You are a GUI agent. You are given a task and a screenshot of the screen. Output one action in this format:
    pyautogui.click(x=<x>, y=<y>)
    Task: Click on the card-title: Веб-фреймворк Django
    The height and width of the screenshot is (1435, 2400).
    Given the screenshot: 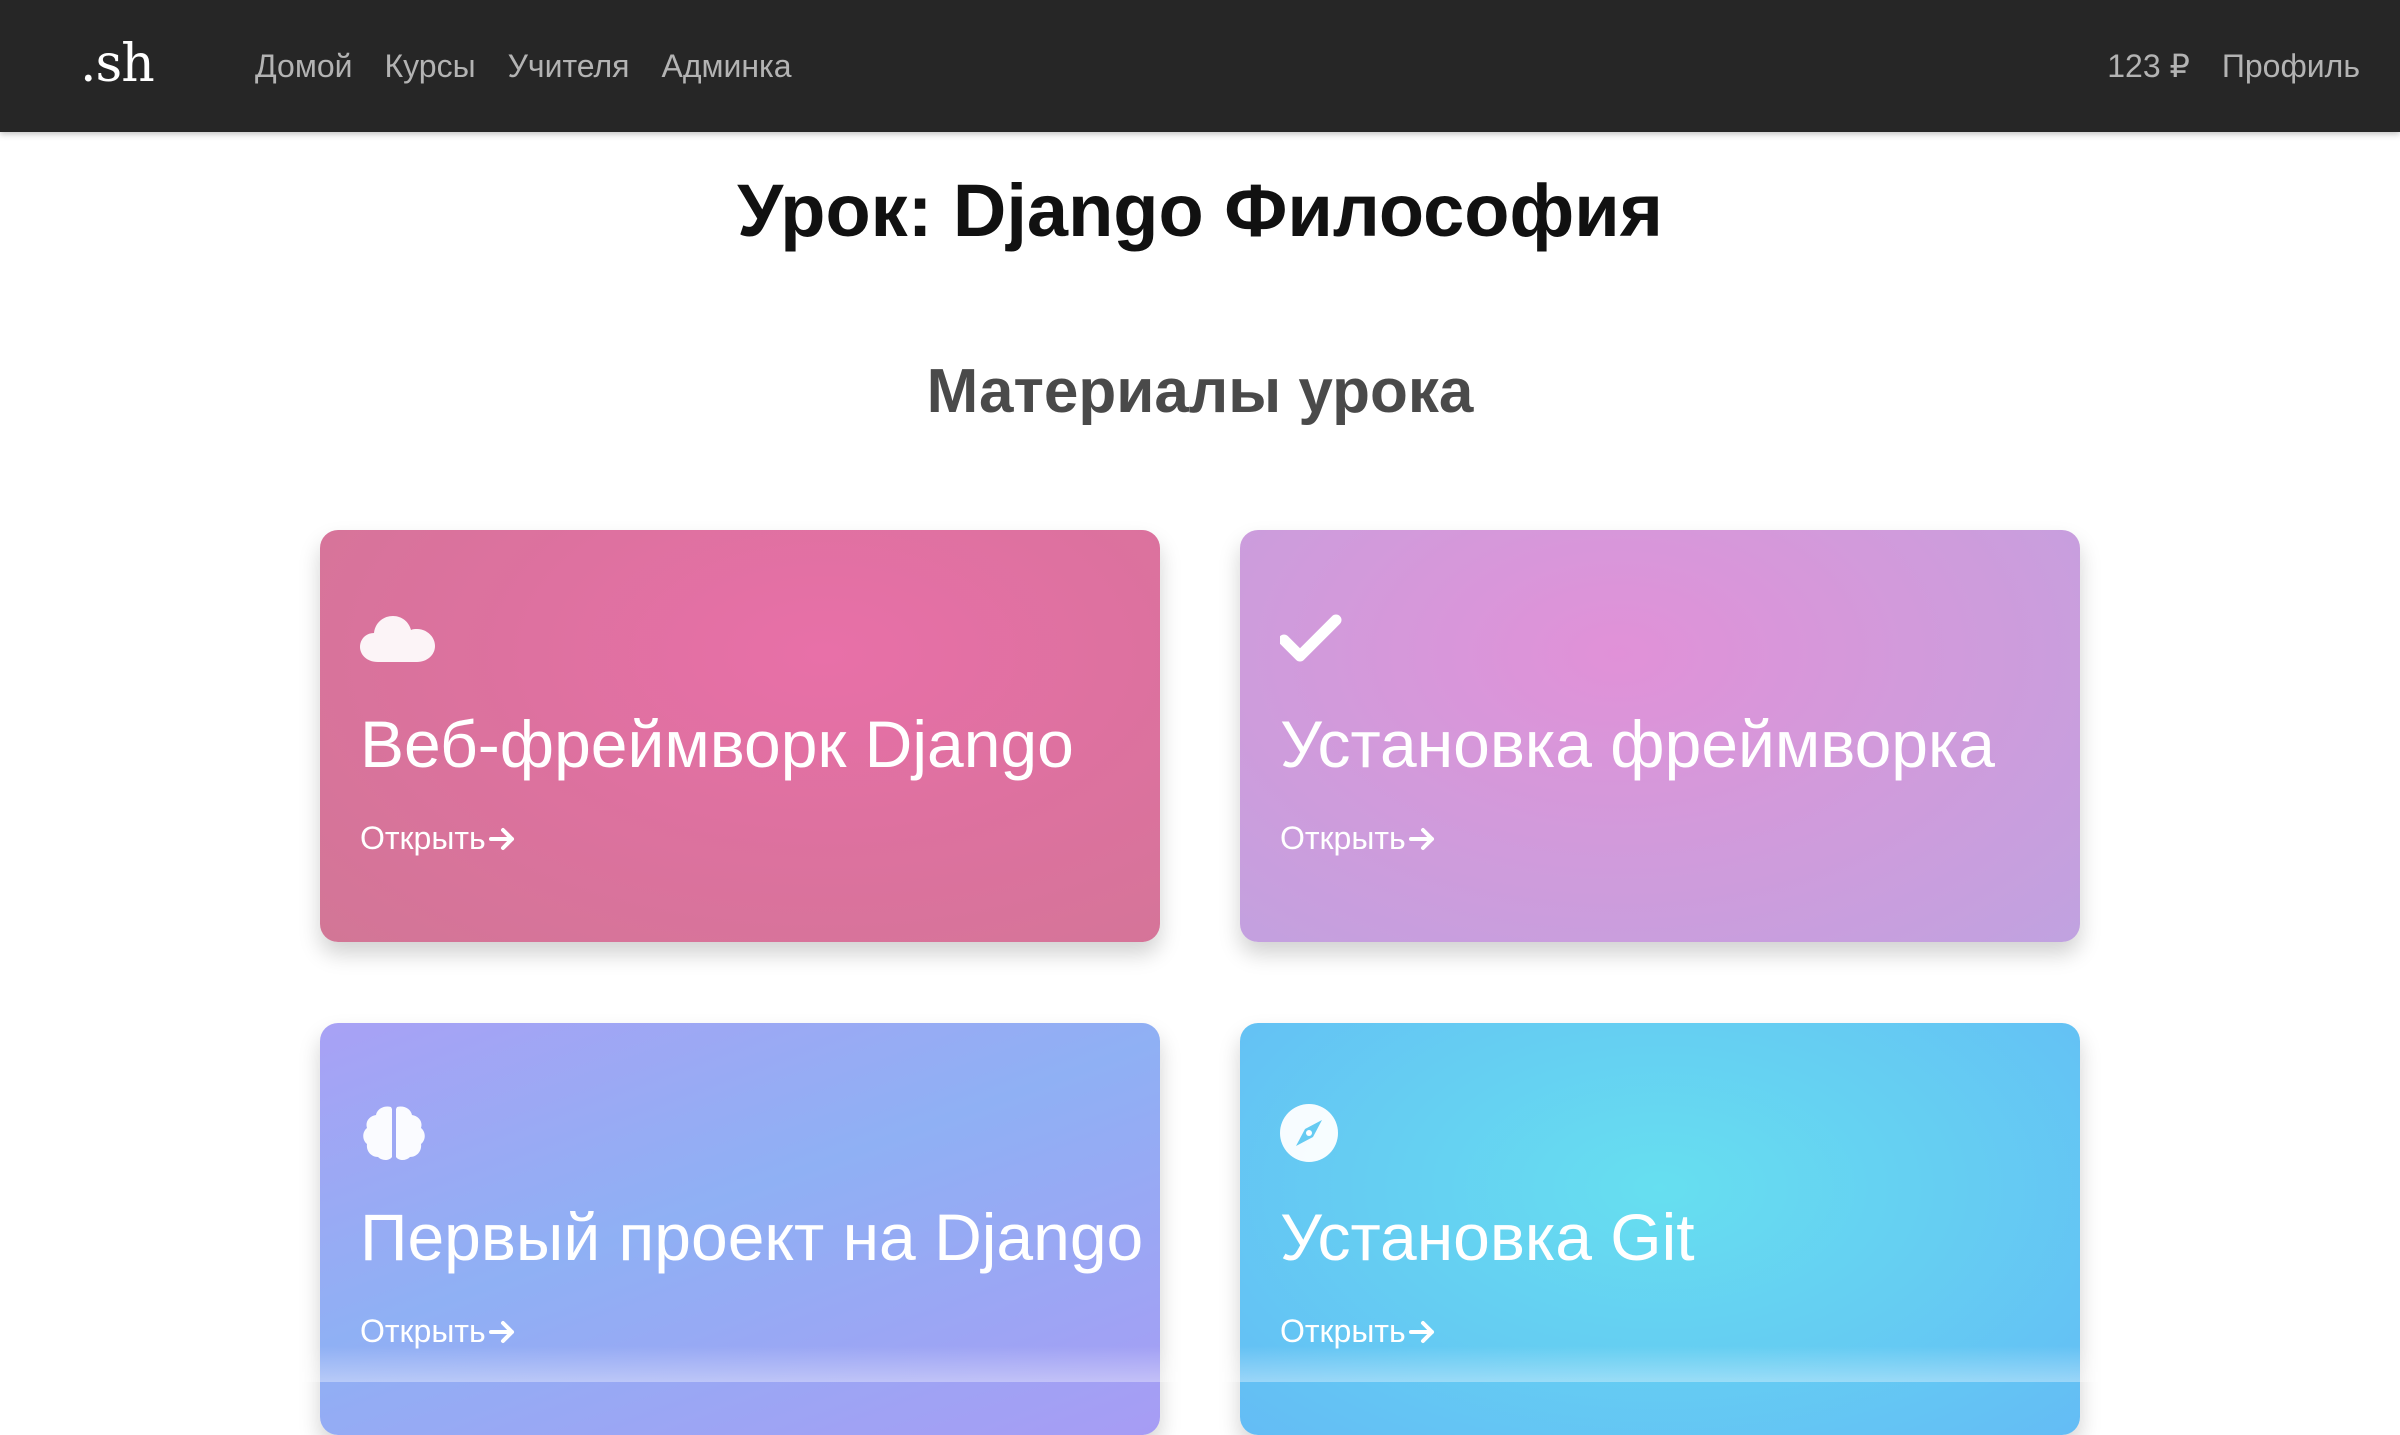 What is the action you would take?
    pyautogui.click(x=717, y=744)
    